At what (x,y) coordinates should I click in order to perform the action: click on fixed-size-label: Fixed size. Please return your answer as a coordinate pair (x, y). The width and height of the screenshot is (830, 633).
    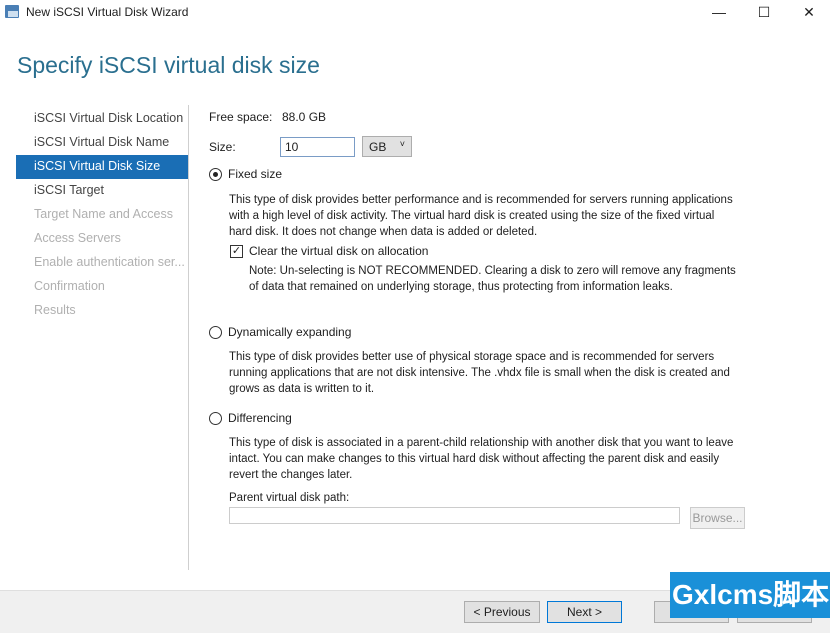
    Looking at the image, I should click on (255, 174).